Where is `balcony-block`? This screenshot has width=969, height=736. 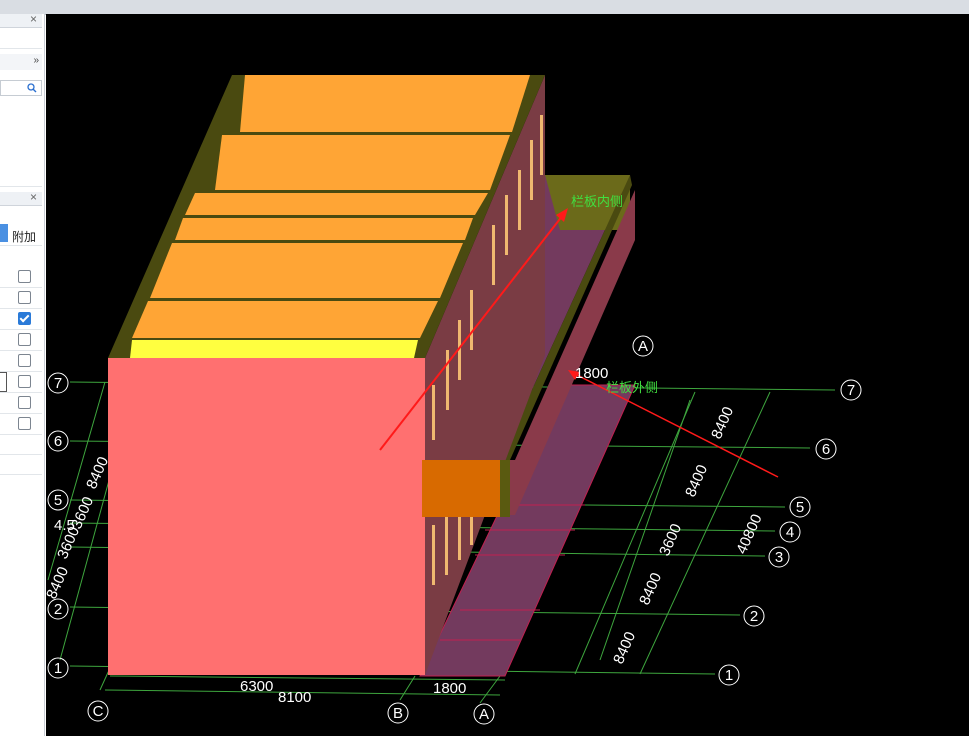 balcony-block is located at coordinates (462, 488).